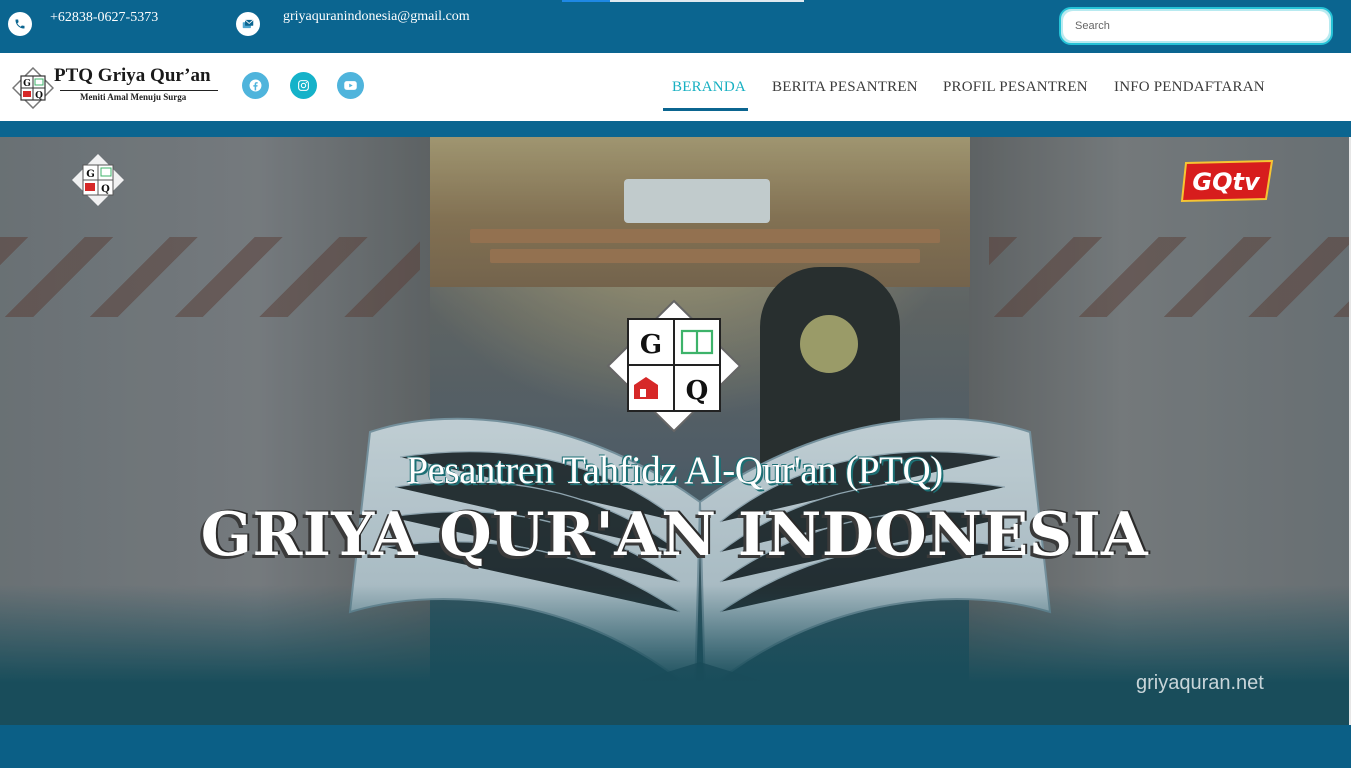 This screenshot has width=1351, height=768. I want to click on hero-title: GRIYA QUR'AN INDONESIA, so click(674, 535).